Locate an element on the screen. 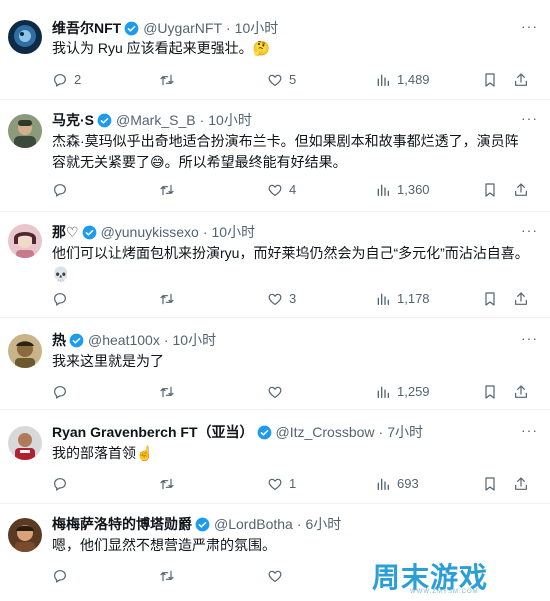 The height and width of the screenshot is (601, 550). tweet-actions: 1 693 is located at coordinates (292, 484).